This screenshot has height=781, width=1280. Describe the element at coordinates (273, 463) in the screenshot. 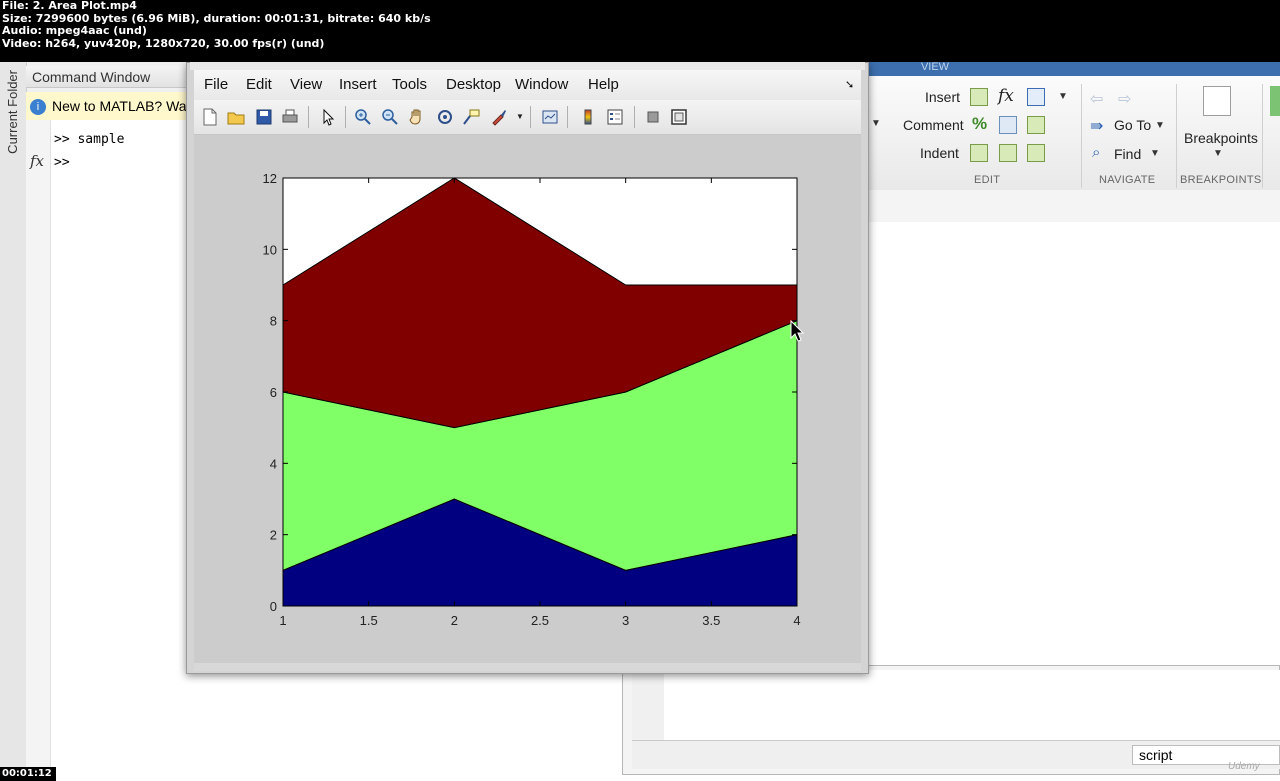

I see `y-tick-label: 4` at that location.